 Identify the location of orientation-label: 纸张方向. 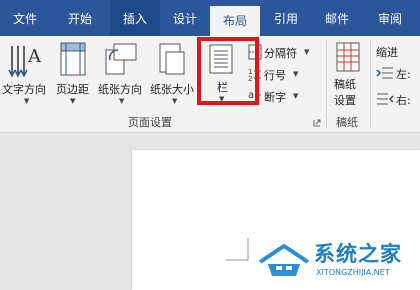
(120, 89).